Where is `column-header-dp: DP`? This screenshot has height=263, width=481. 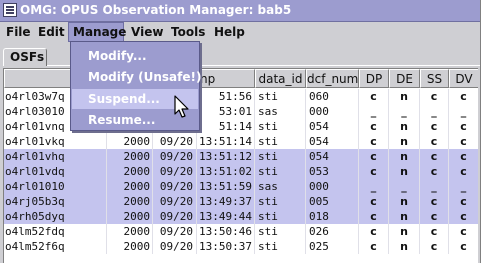 column-header-dp: DP is located at coordinates (374, 78).